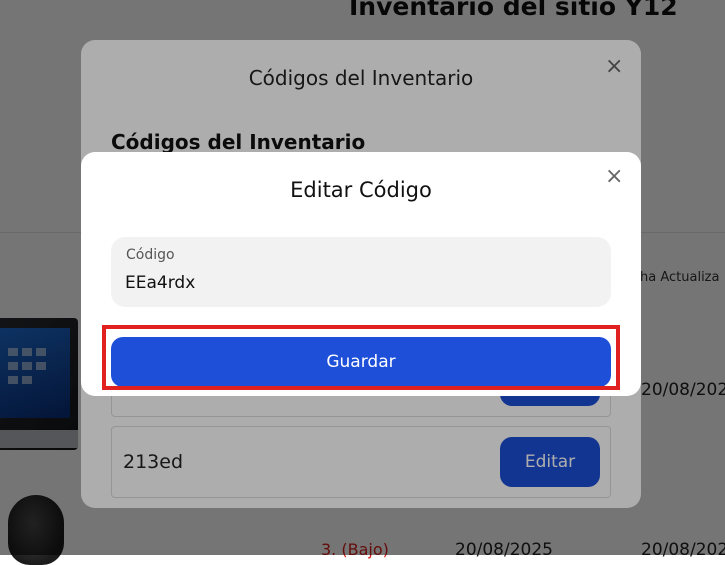  I want to click on highlight-box, so click(361, 357).